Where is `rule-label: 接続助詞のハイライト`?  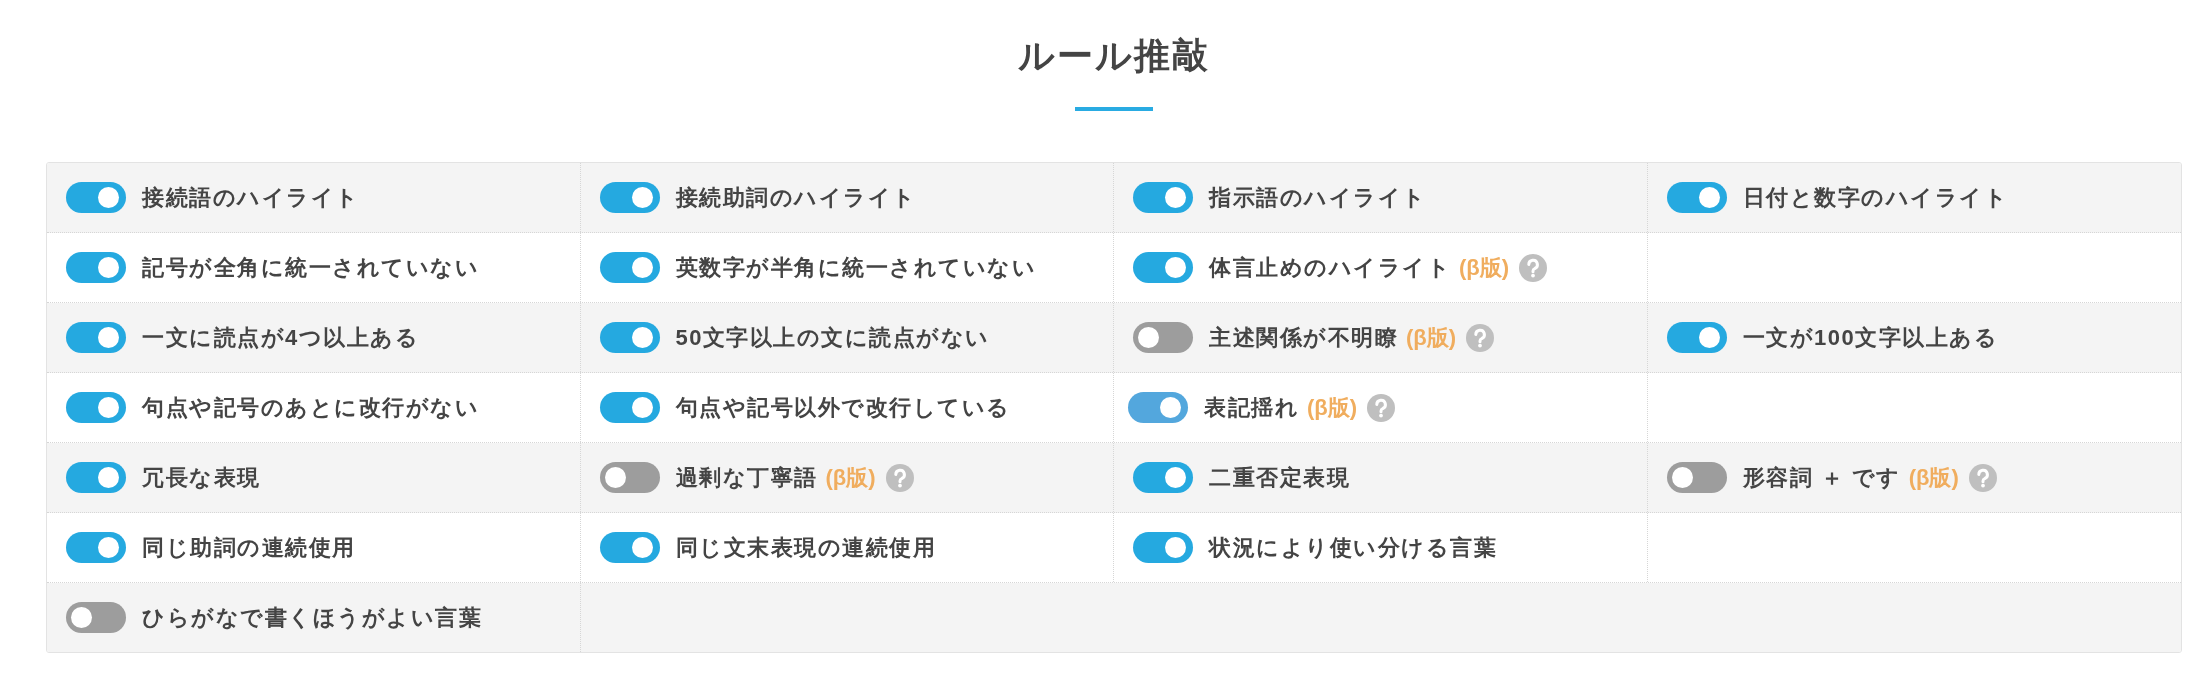 rule-label: 接続助詞のハイライト is located at coordinates (796, 197).